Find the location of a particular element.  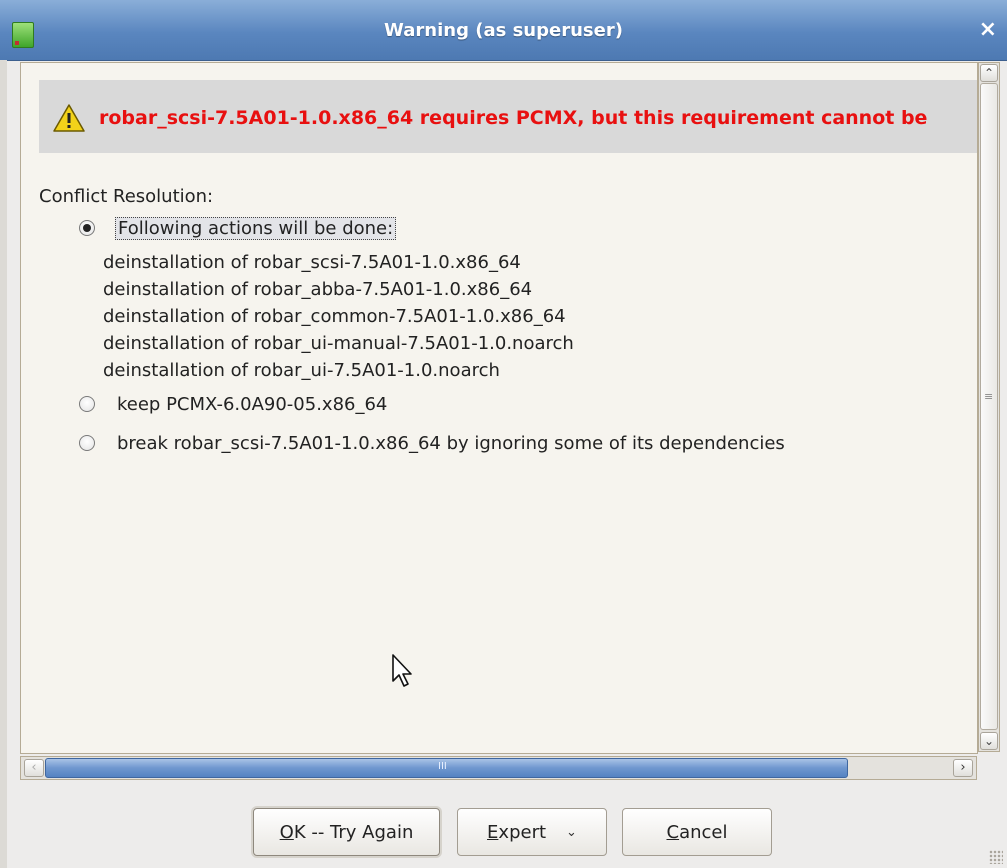

horizontal-scrollbar: ‹ › is located at coordinates (498, 768).